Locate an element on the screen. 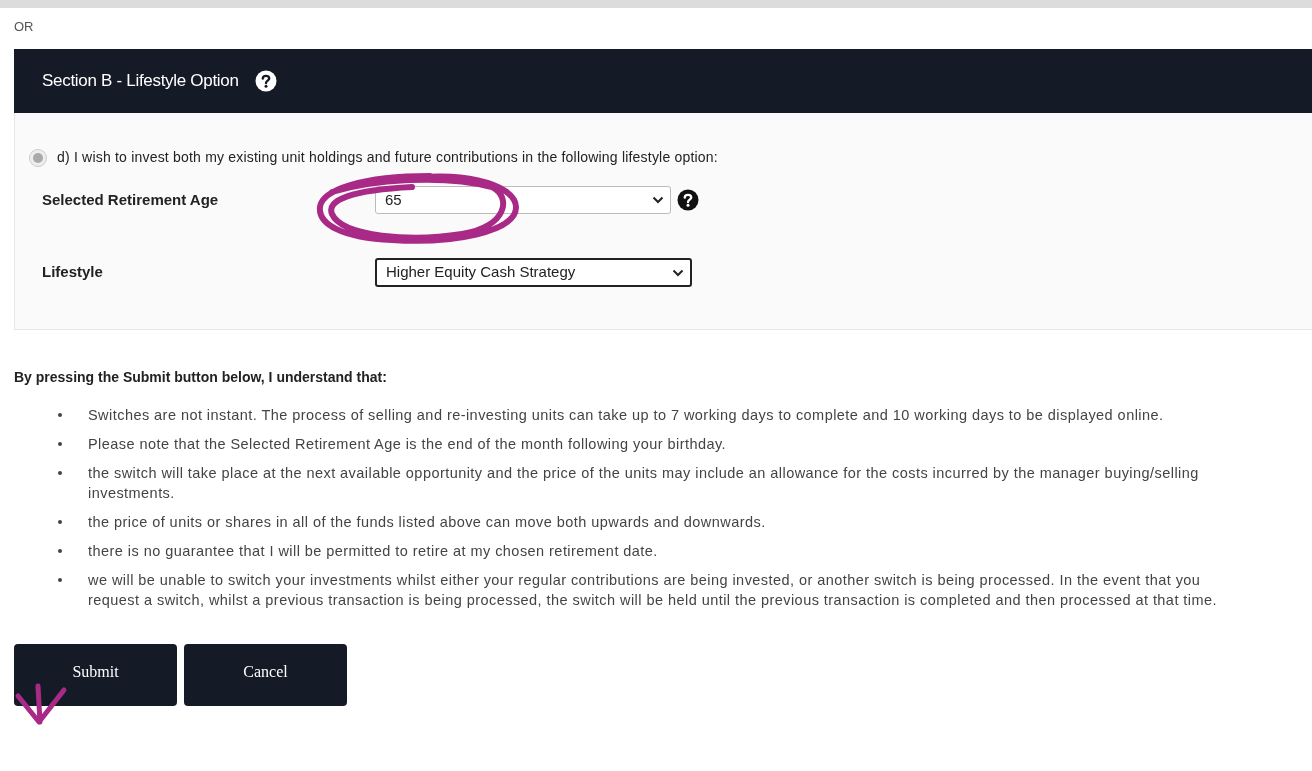 The height and width of the screenshot is (771, 1312). button: Submit is located at coordinates (95, 675).